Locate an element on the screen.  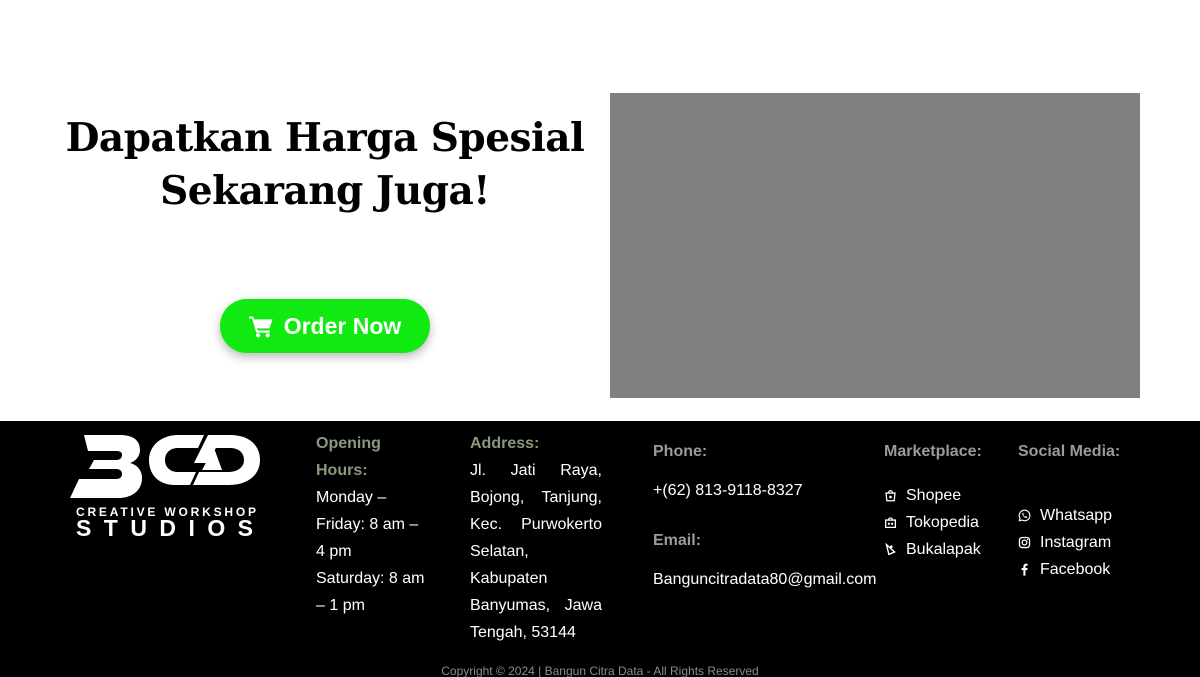
marketplace-label: Bukalapak is located at coordinates (943, 549).